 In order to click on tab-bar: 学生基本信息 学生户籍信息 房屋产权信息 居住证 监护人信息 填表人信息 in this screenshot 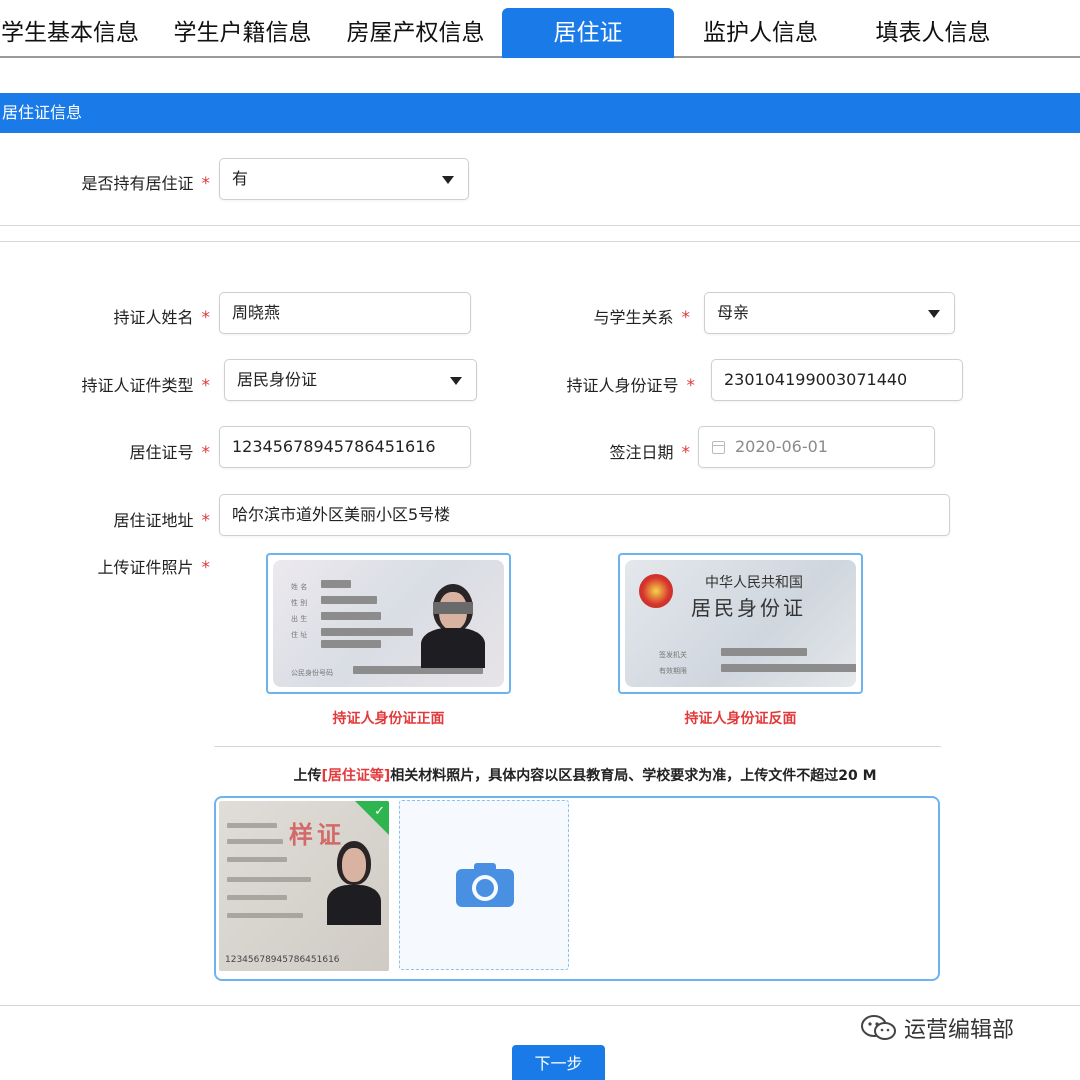, I will do `click(540, 29)`.